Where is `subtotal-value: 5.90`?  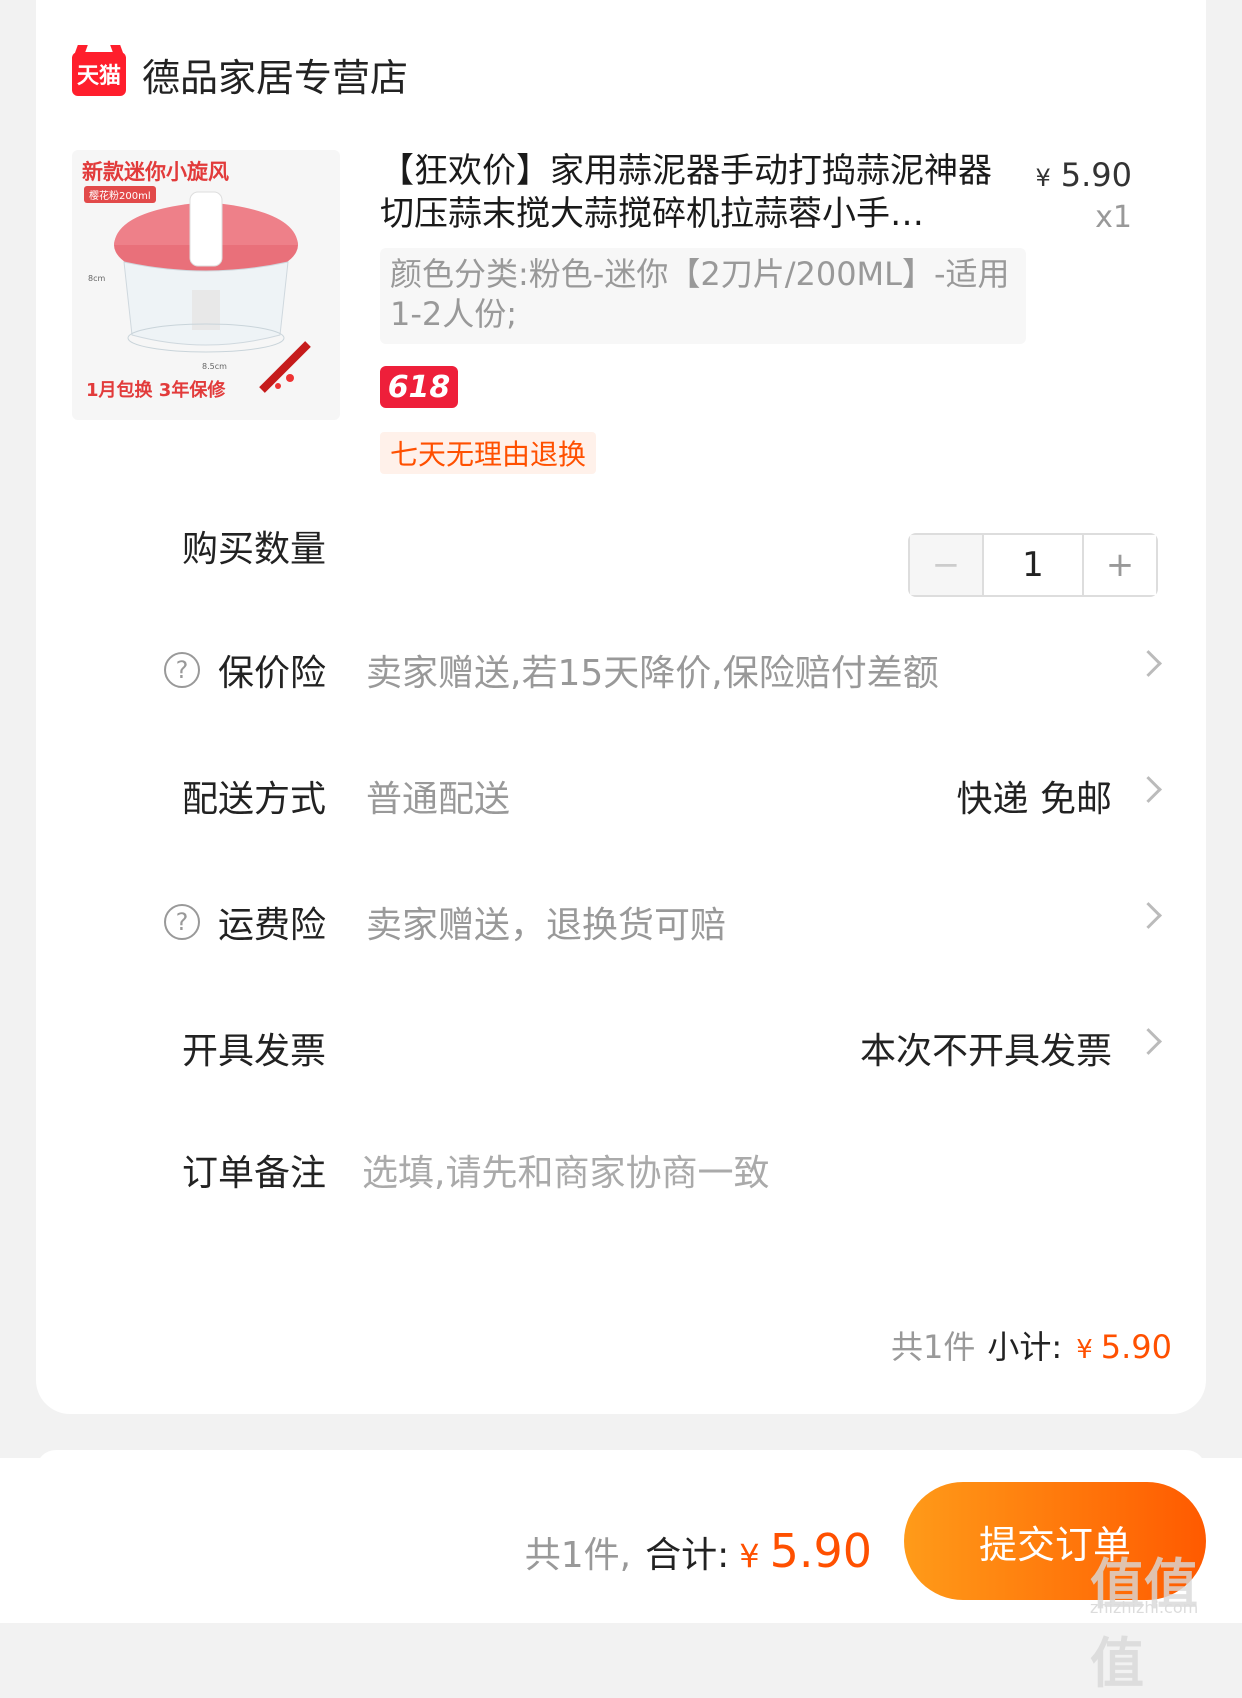
subtotal-value: 5.90 is located at coordinates (1136, 1347).